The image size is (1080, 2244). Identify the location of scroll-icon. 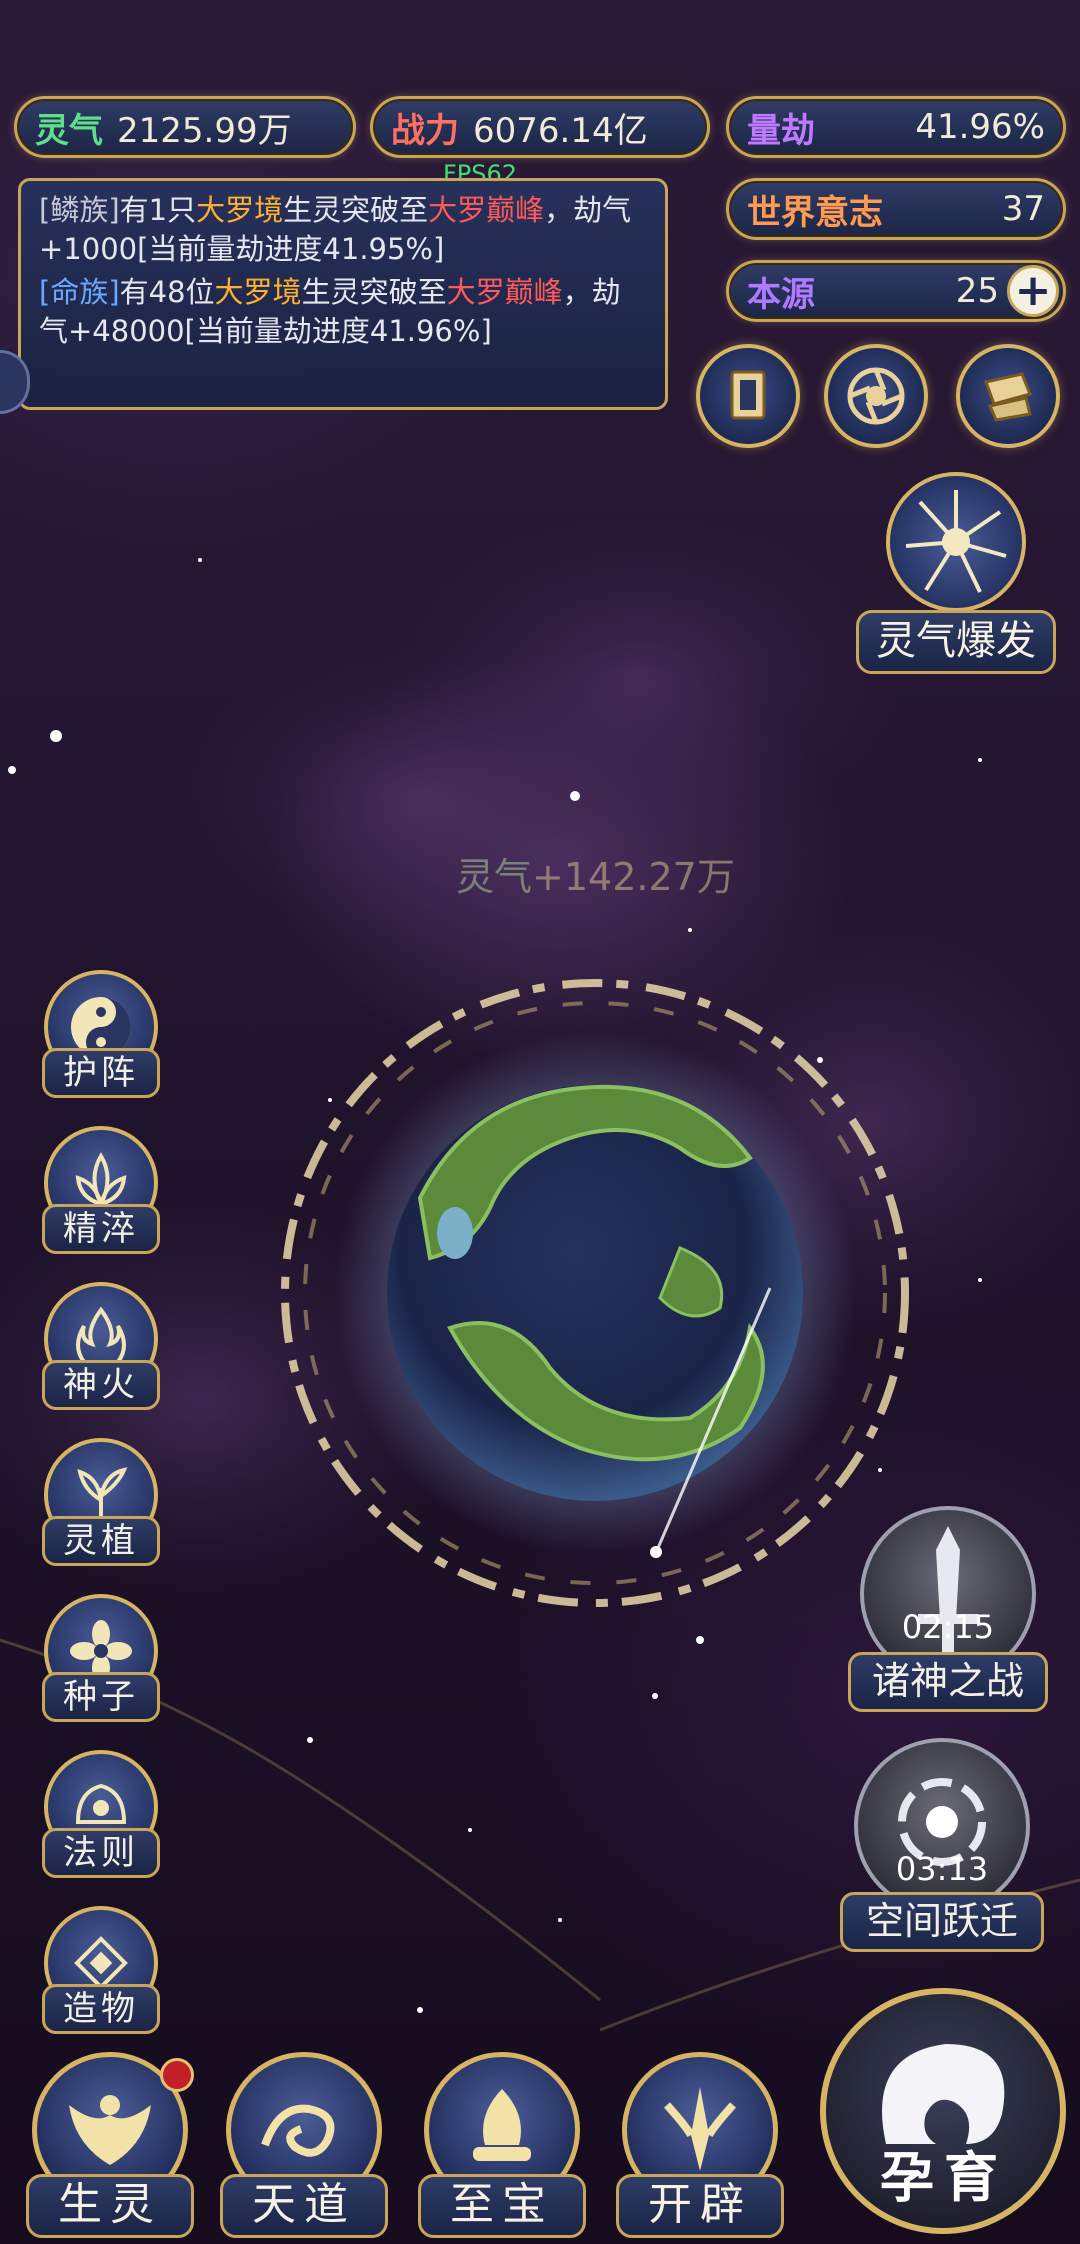
(1008, 397).